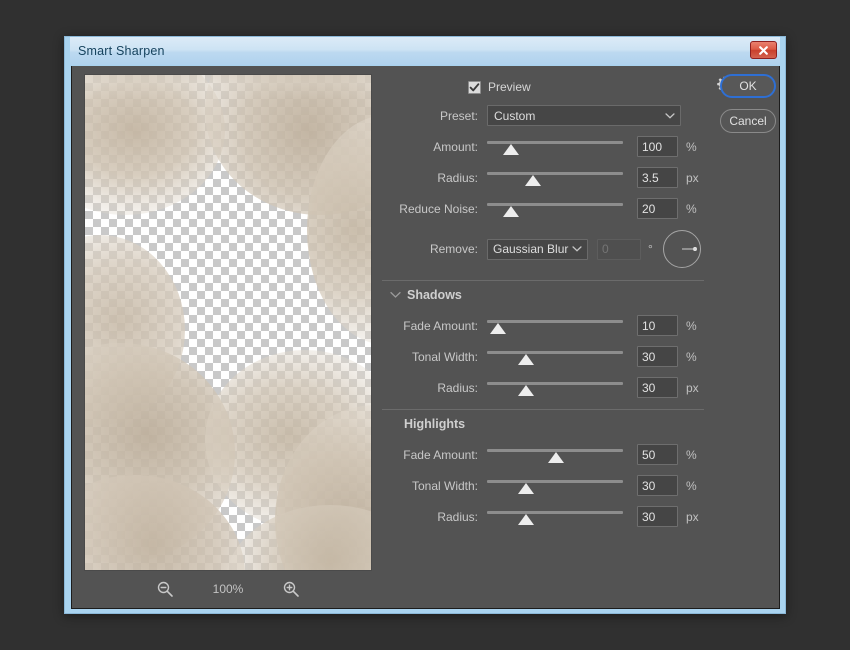 The width and height of the screenshot is (850, 650). What do you see at coordinates (748, 86) in the screenshot?
I see `ok-button: OK` at bounding box center [748, 86].